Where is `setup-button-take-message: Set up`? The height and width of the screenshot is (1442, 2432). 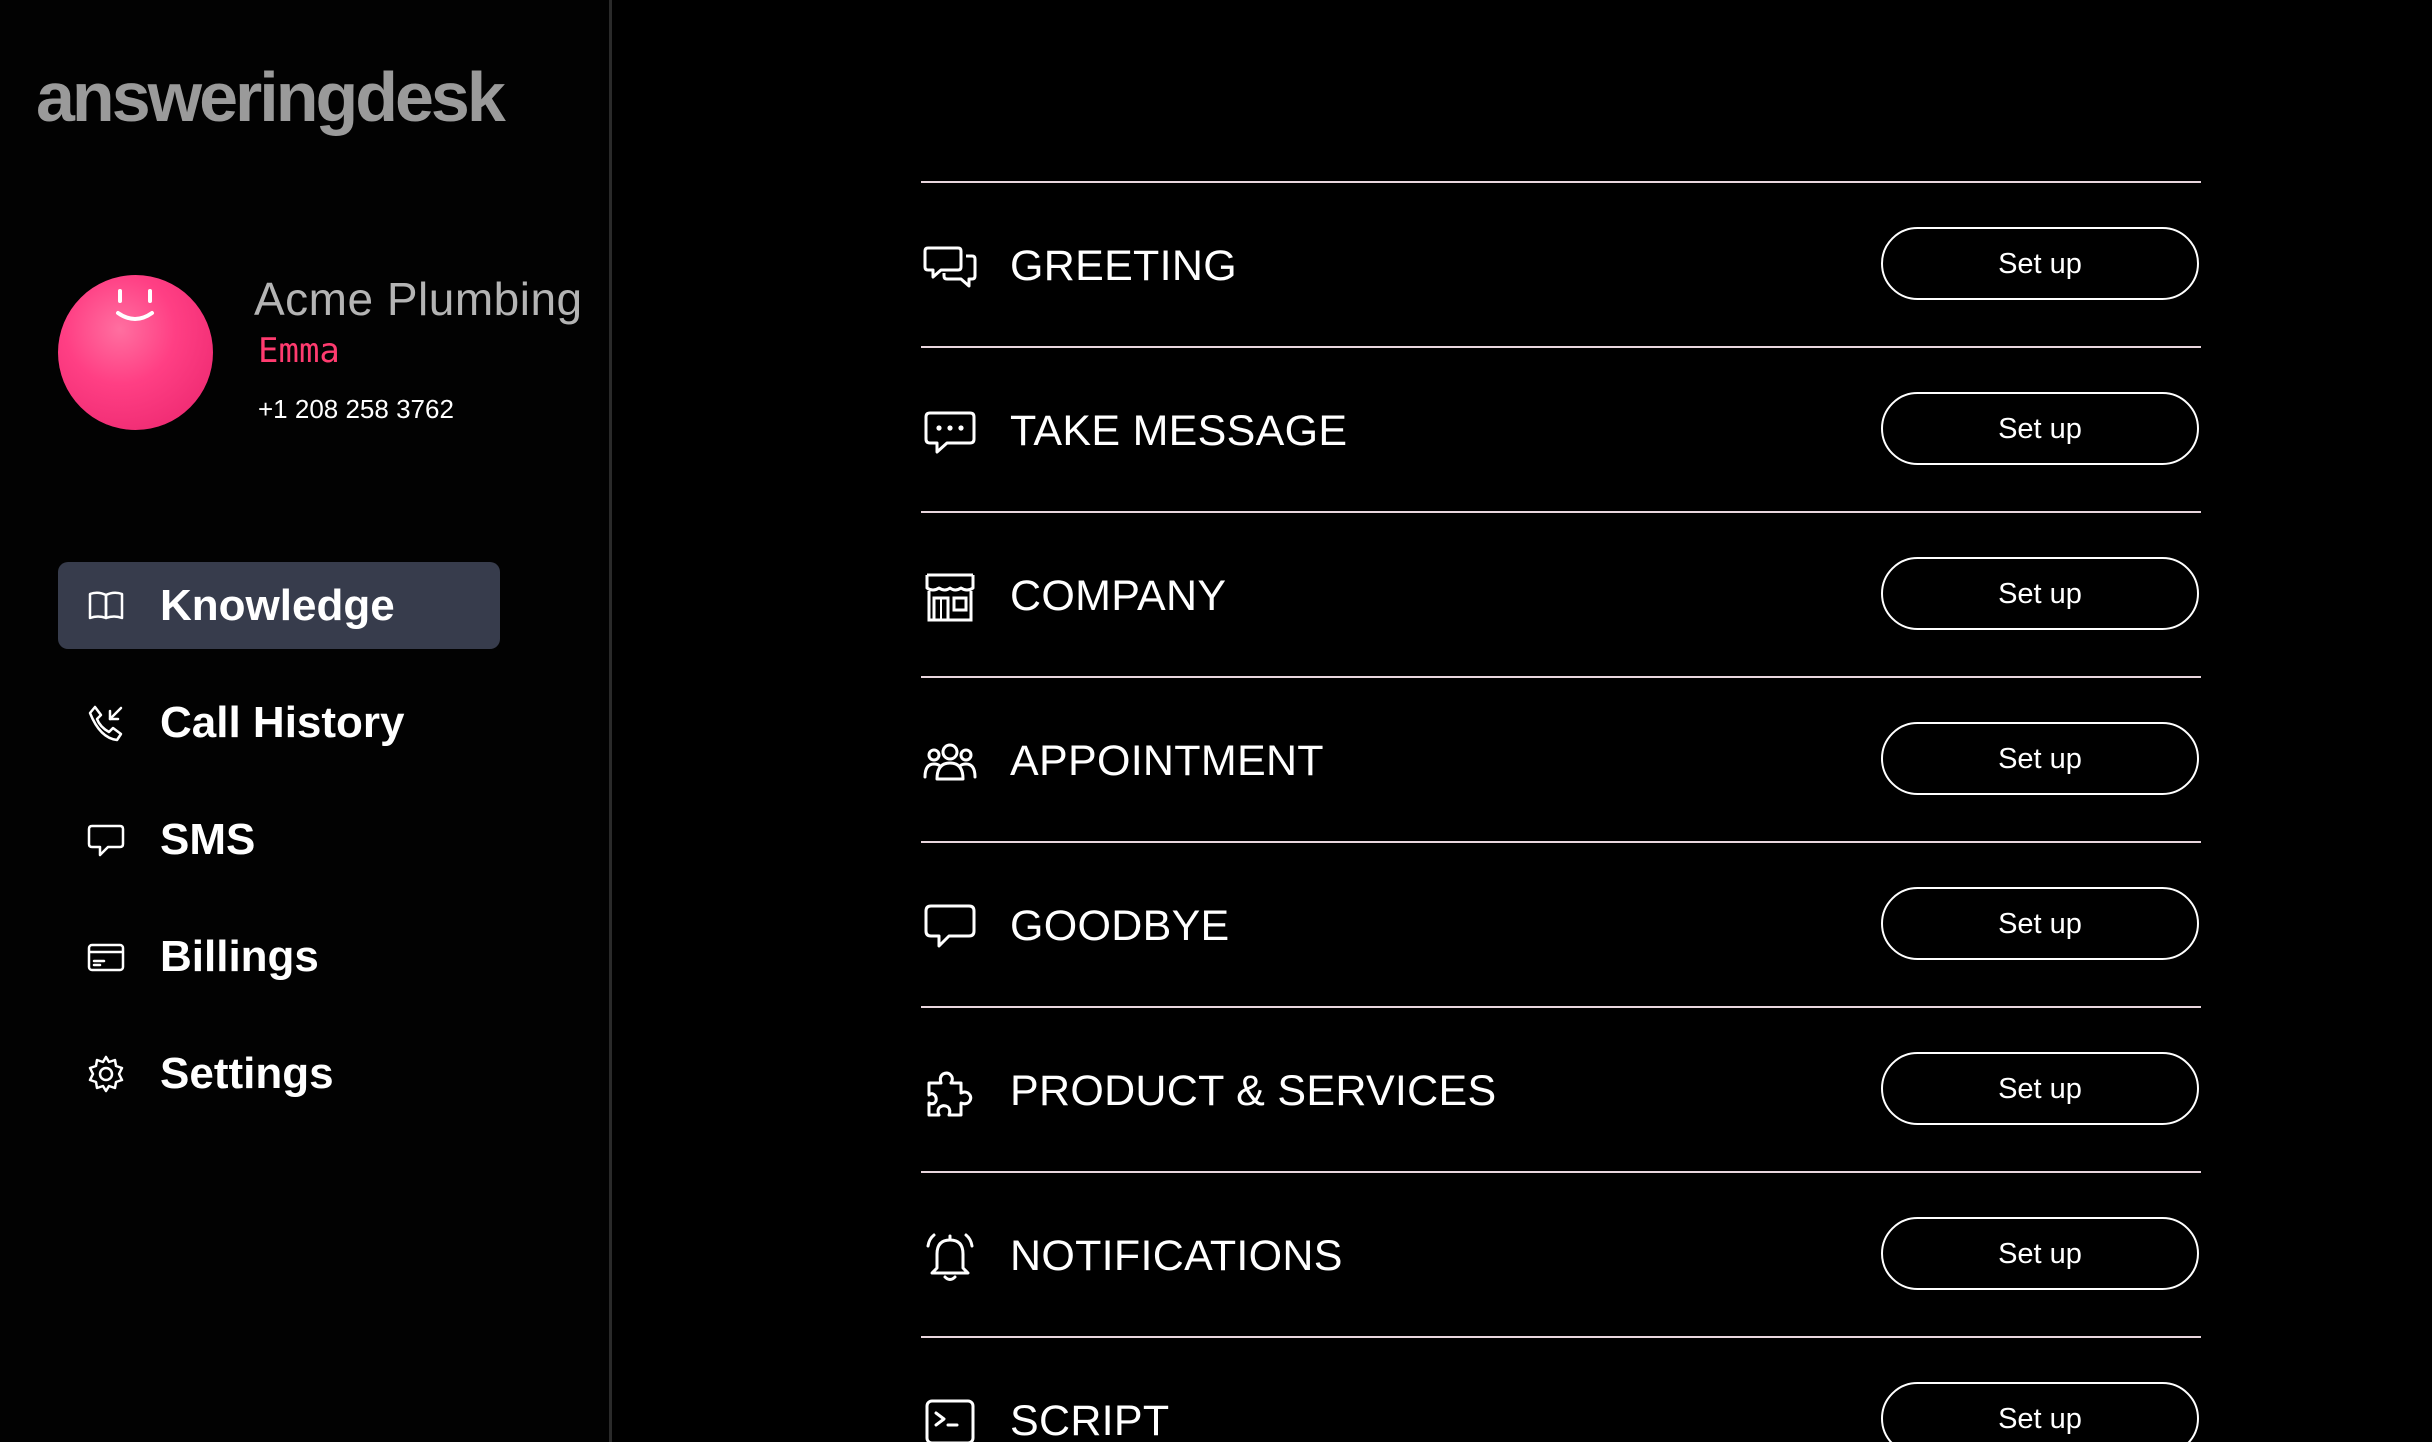
setup-button-take-message: Set up is located at coordinates (2040, 428).